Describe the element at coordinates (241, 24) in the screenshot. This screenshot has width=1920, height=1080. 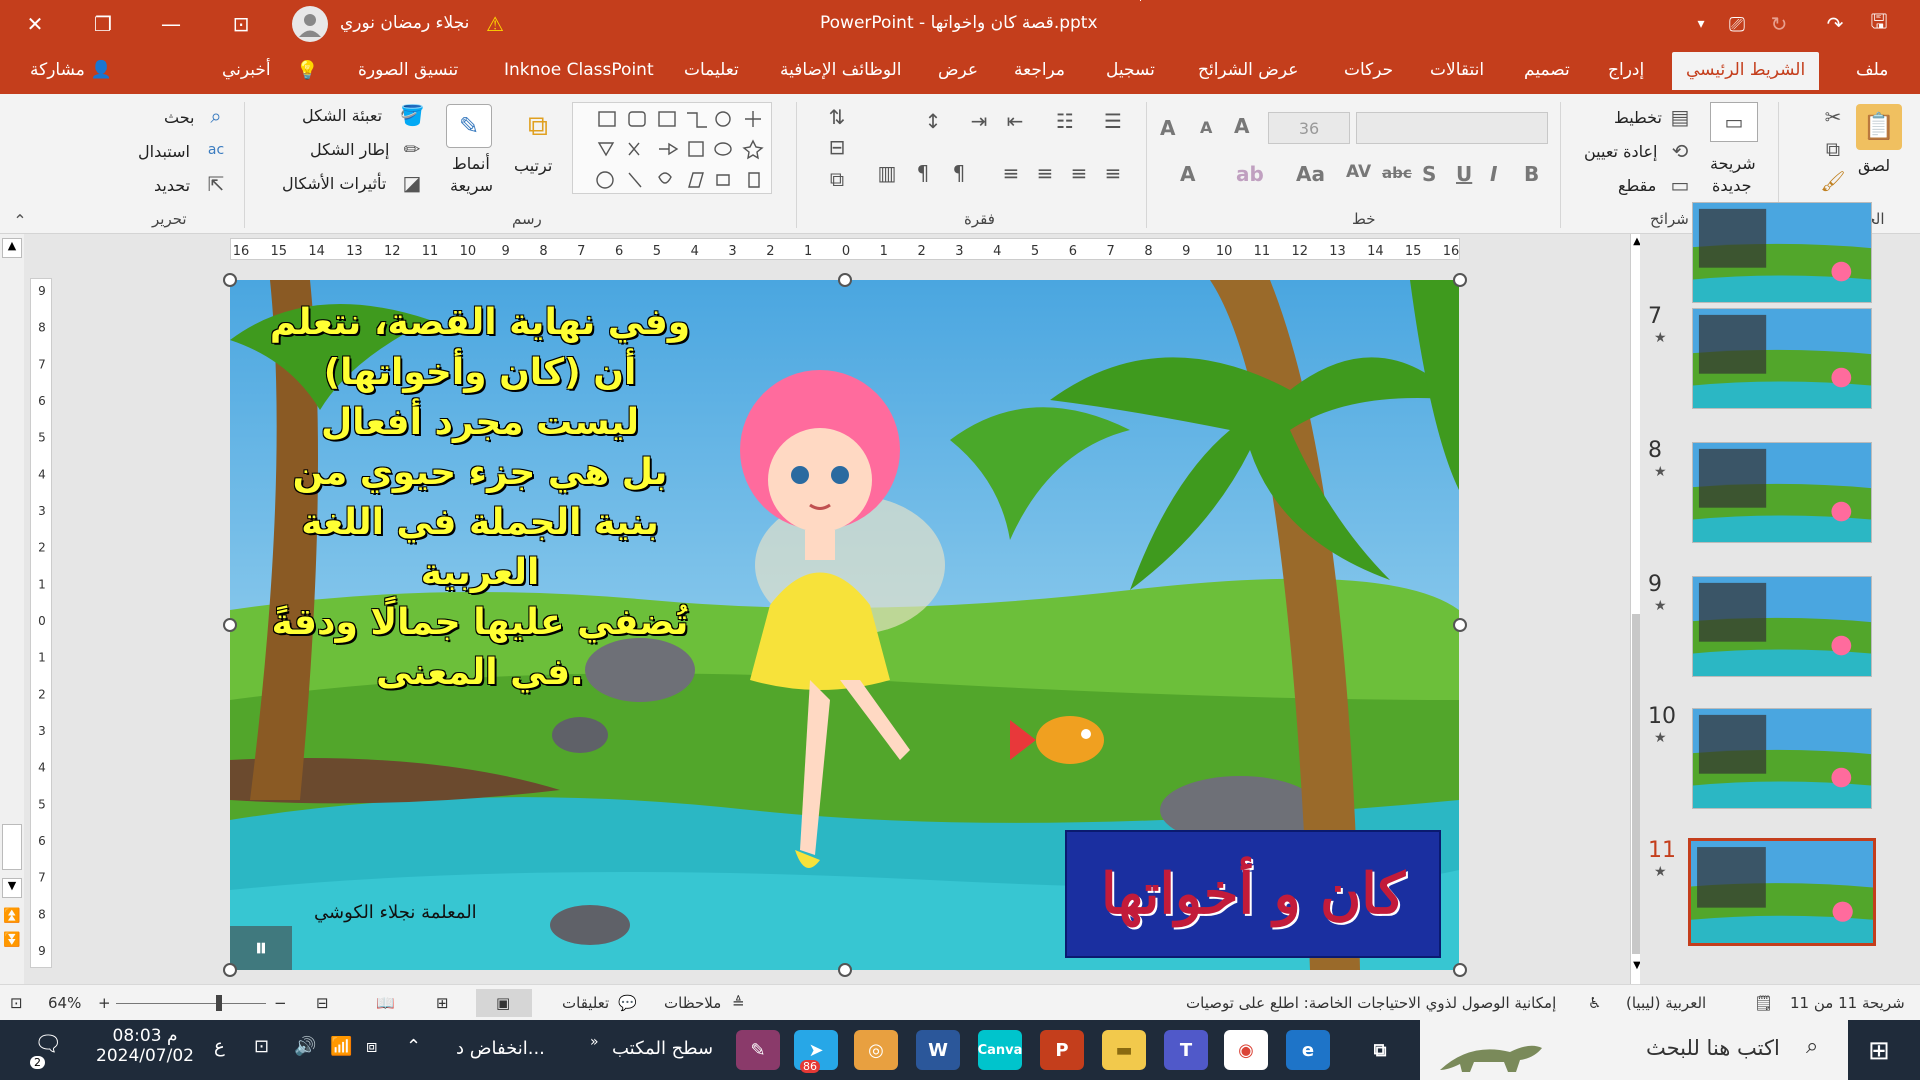
I see `ribbon-display-icon: ⊡` at that location.